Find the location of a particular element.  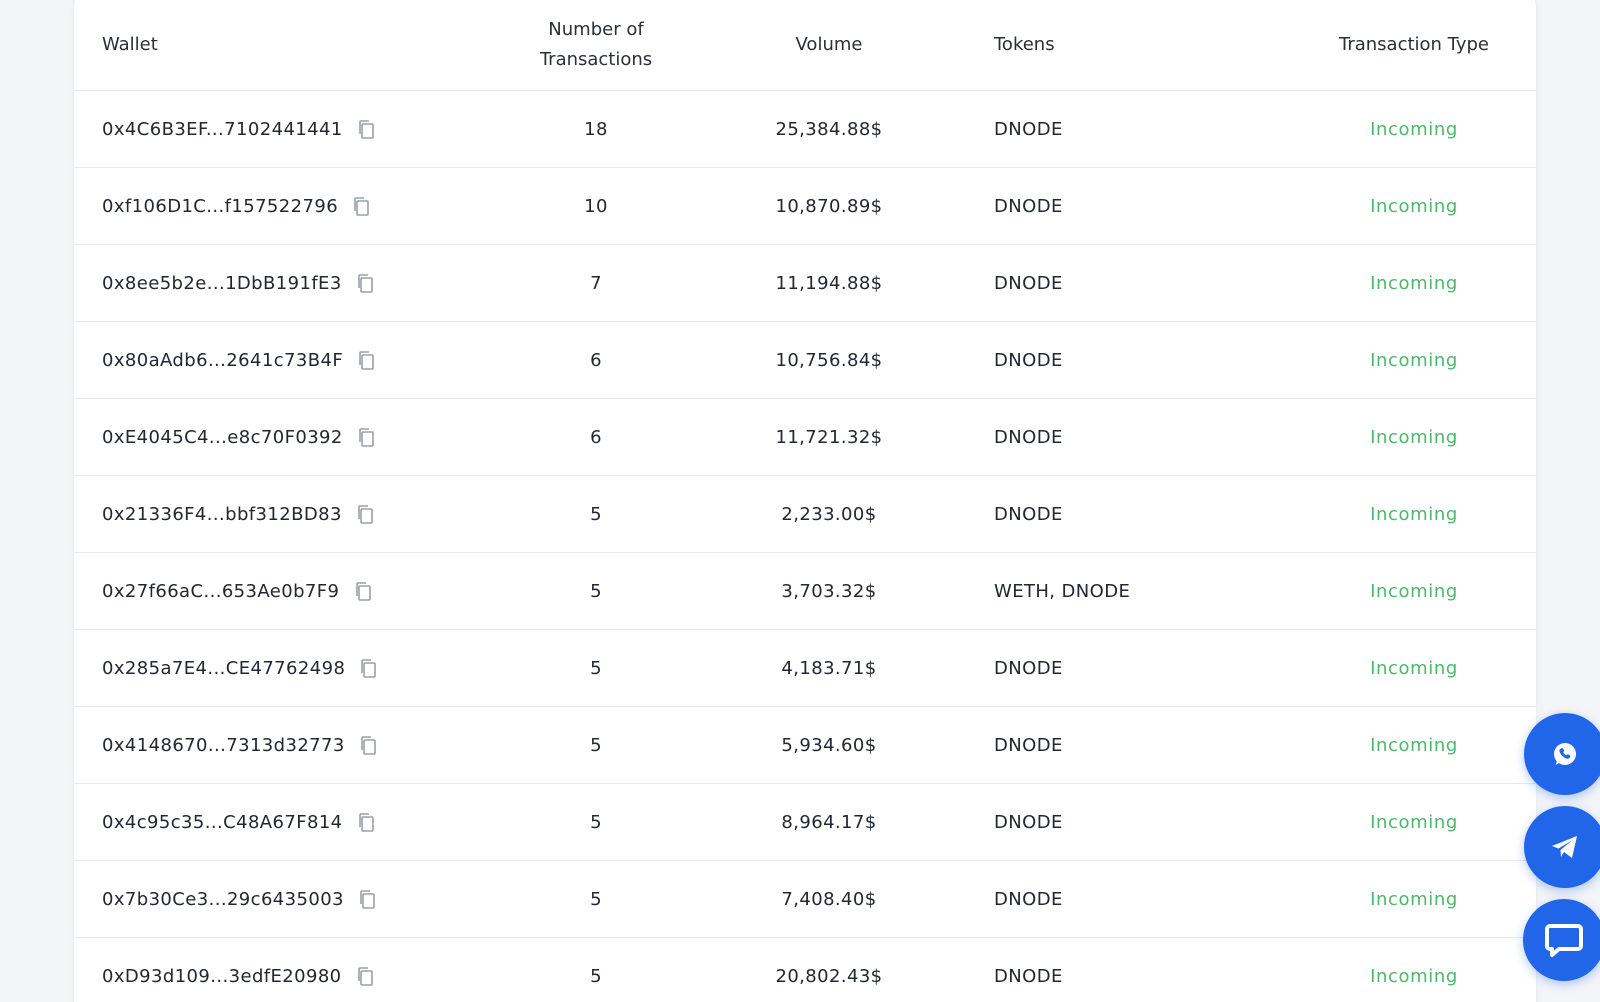

wallet-cell: 0x4c95c35...C48A67F814 is located at coordinates (301, 822).